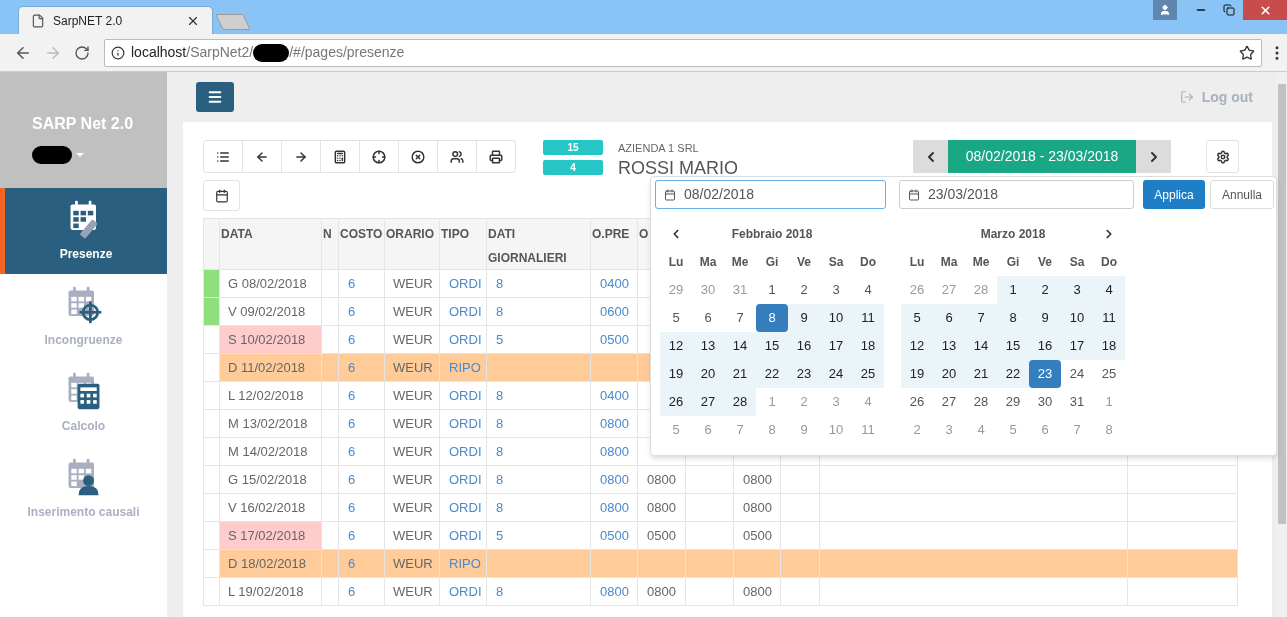 The height and width of the screenshot is (617, 1287). I want to click on calendar-day: 11, so click(1109, 318).